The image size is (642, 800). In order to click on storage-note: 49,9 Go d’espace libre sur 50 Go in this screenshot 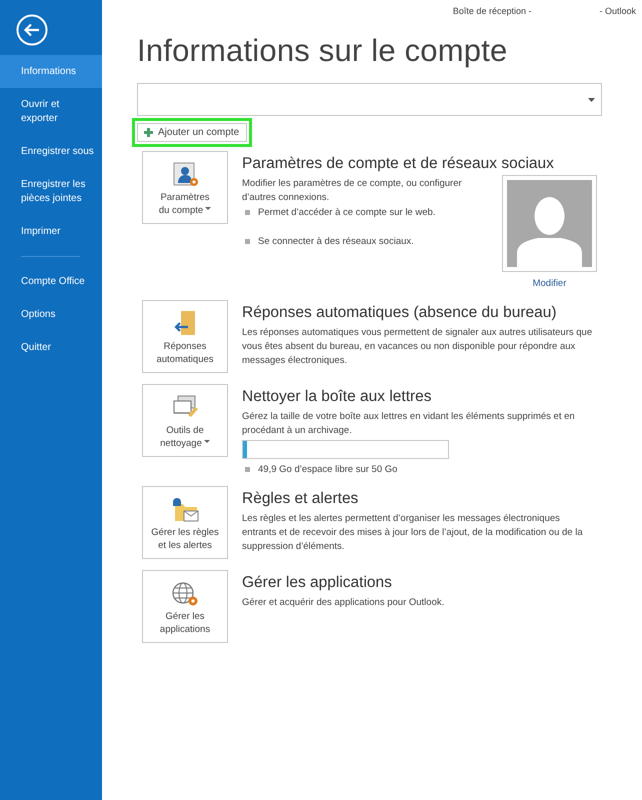, I will do `click(328, 469)`.